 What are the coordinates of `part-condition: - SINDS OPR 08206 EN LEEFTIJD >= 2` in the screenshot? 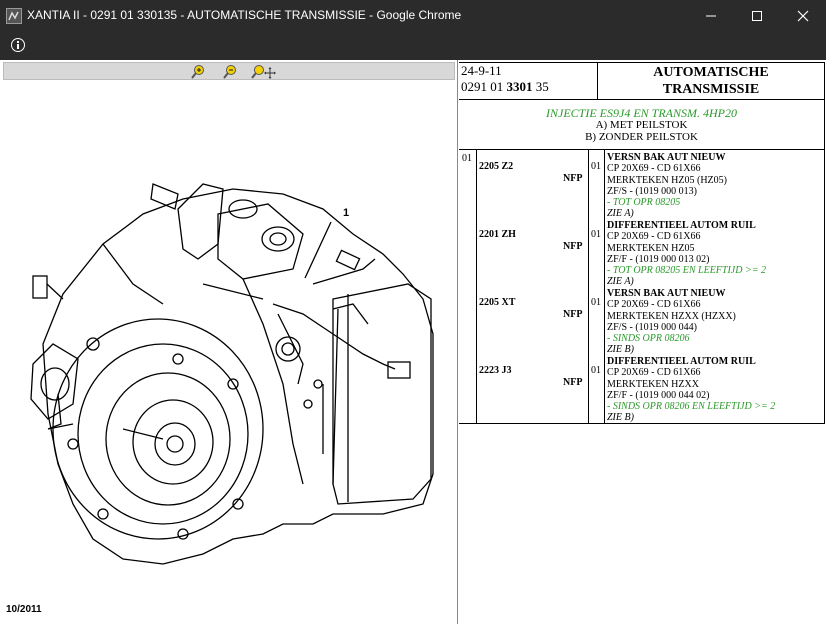 It's located at (691, 407).